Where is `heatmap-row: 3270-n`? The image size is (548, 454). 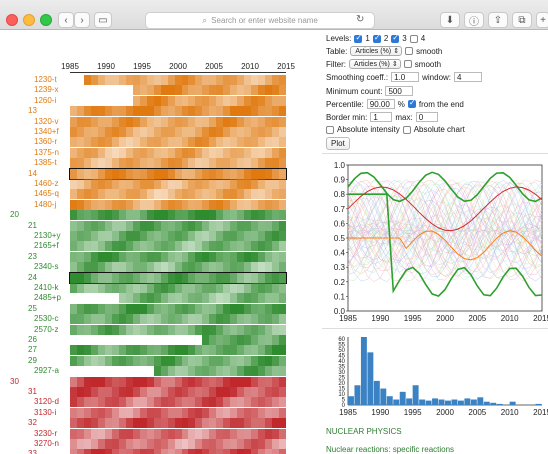
heatmap-row: 3270-n is located at coordinates (150, 443).